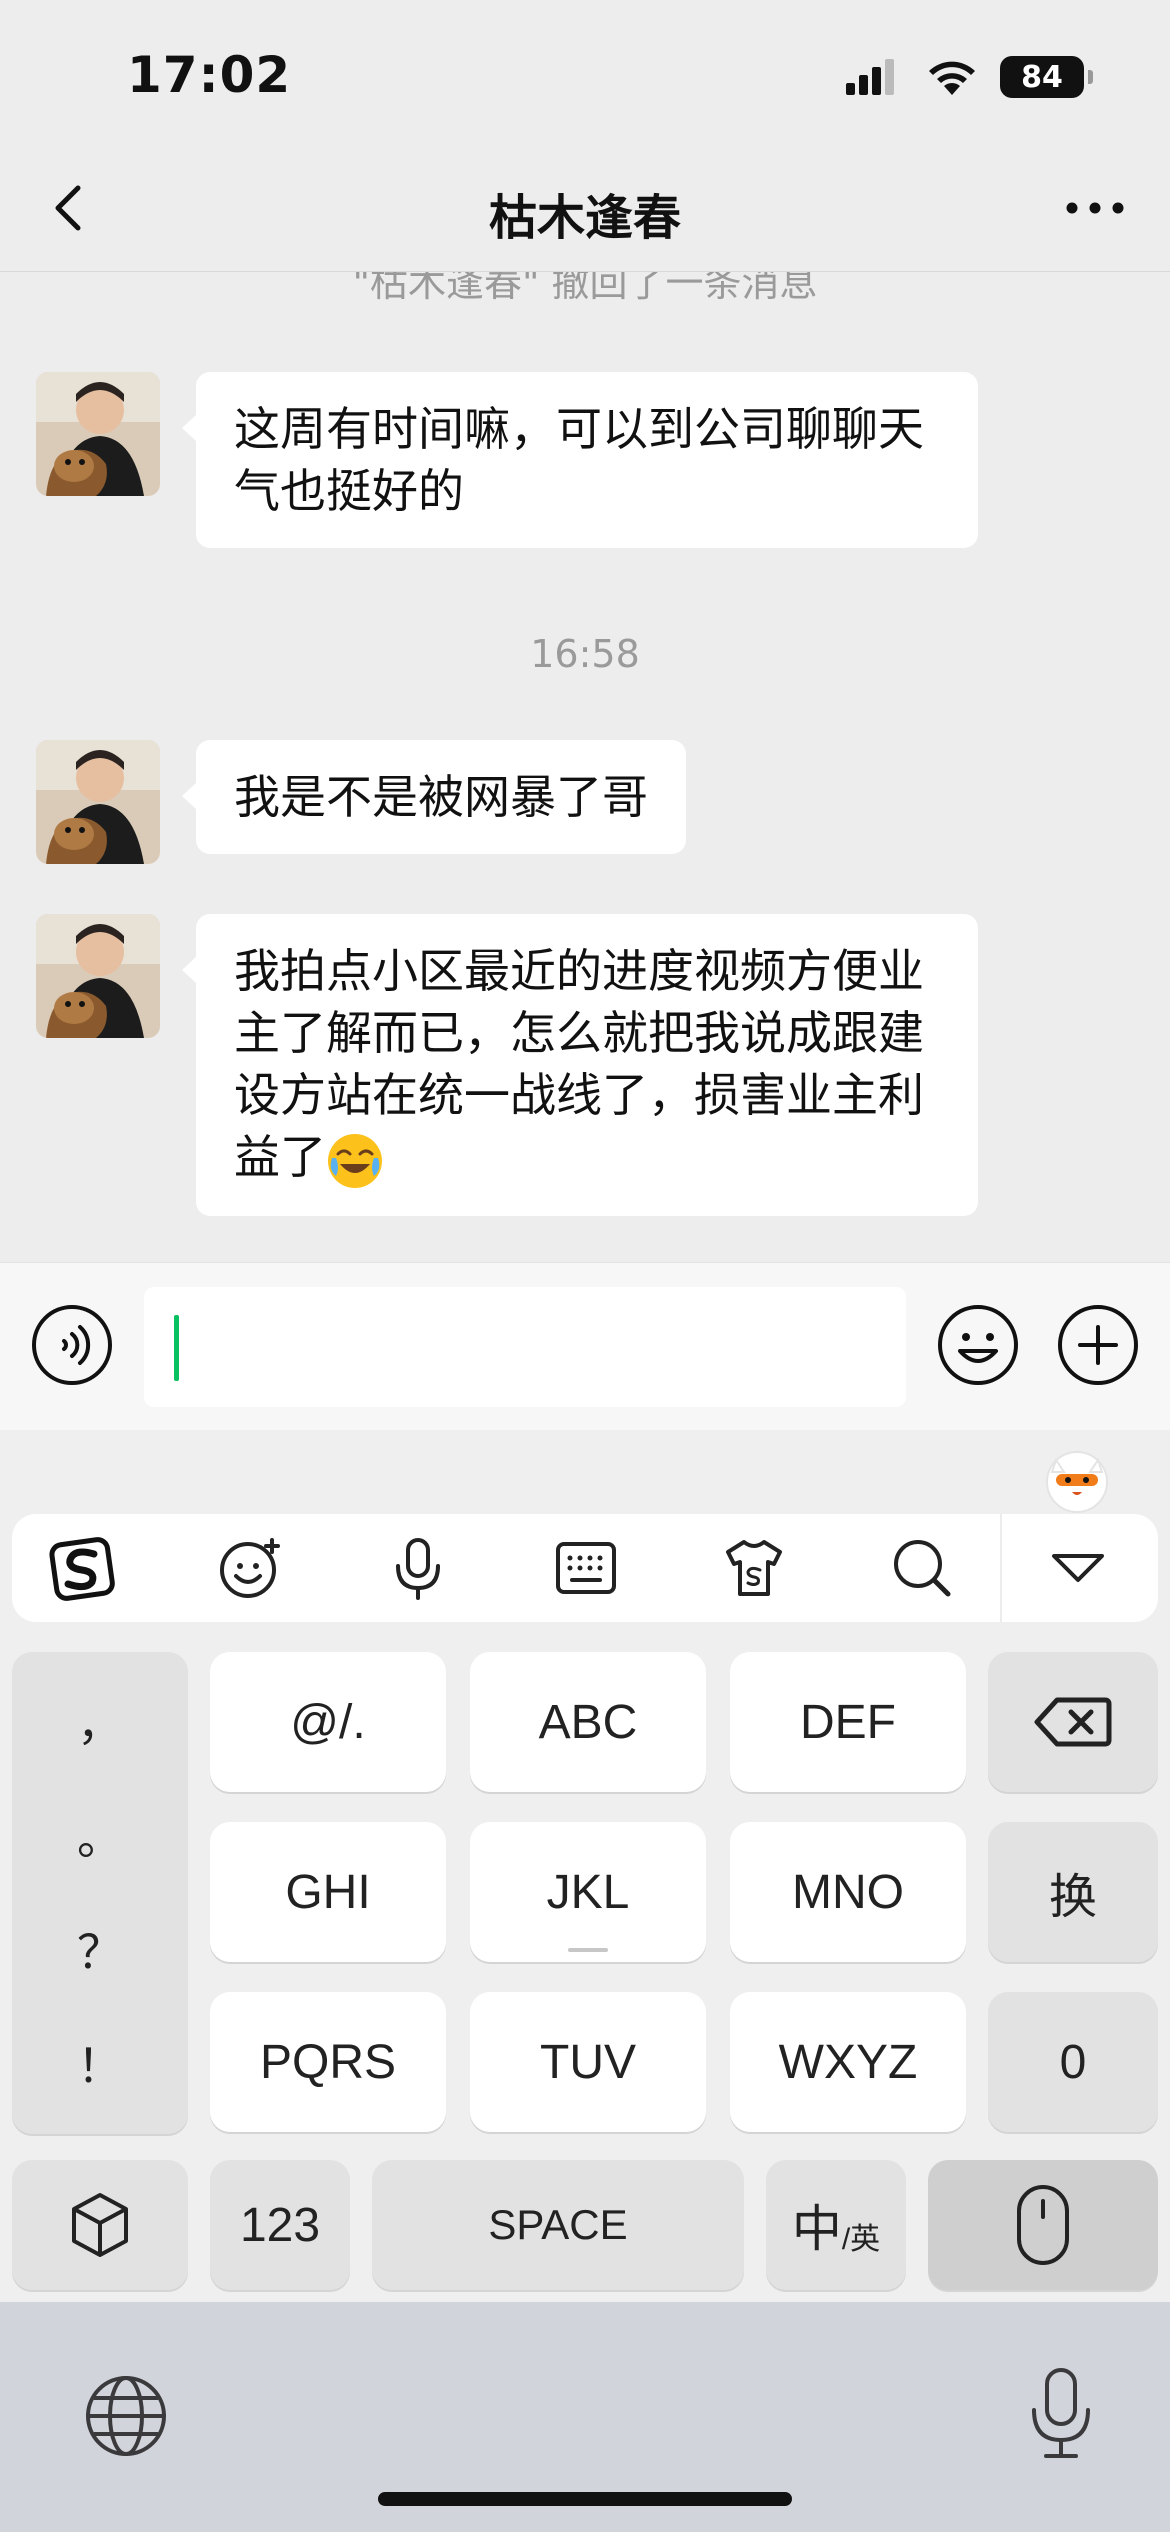  I want to click on message-timestamp: 16:58, so click(585, 654).